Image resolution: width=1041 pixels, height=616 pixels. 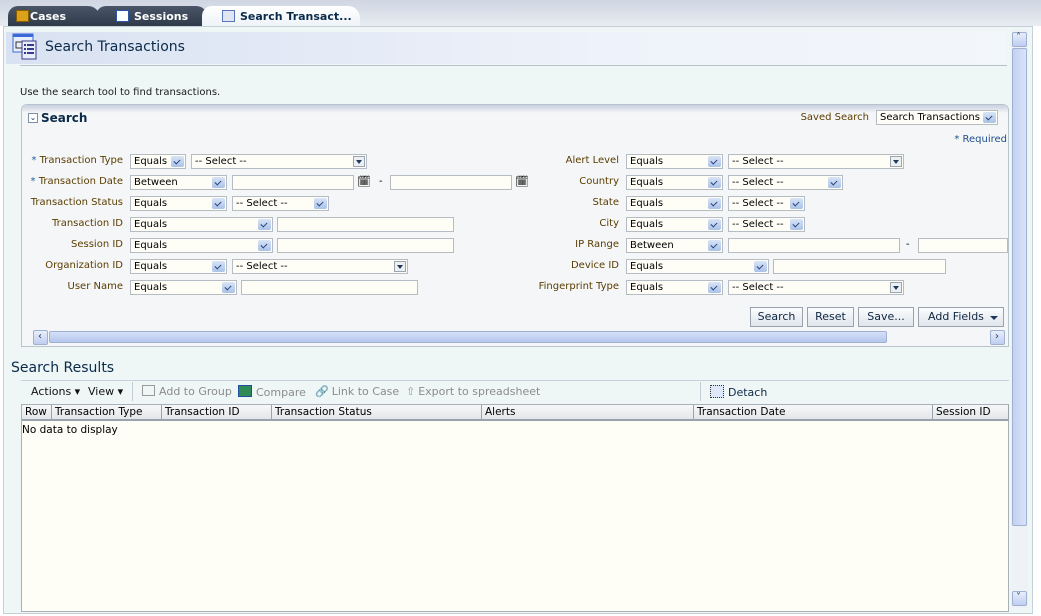 I want to click on tab-label: Sessions, so click(x=161, y=16).